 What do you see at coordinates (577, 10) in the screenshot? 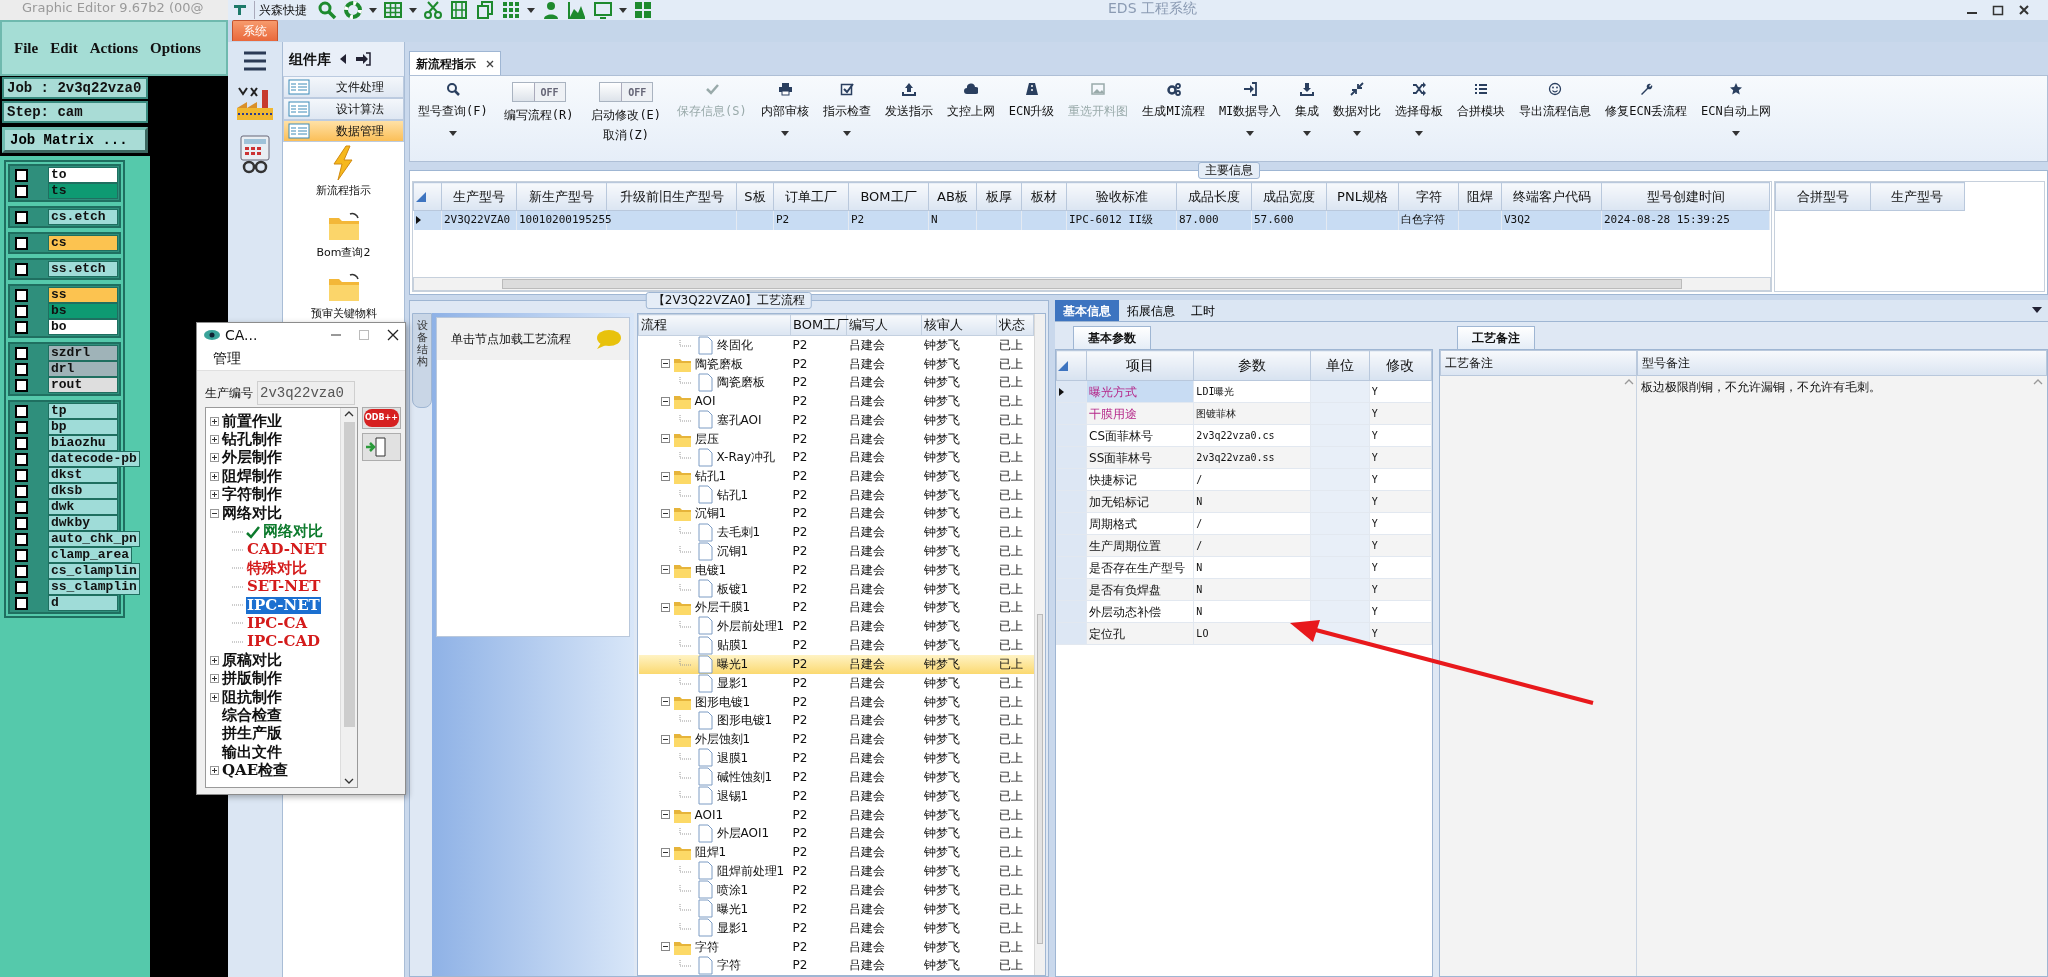
I see `chart-icon` at bounding box center [577, 10].